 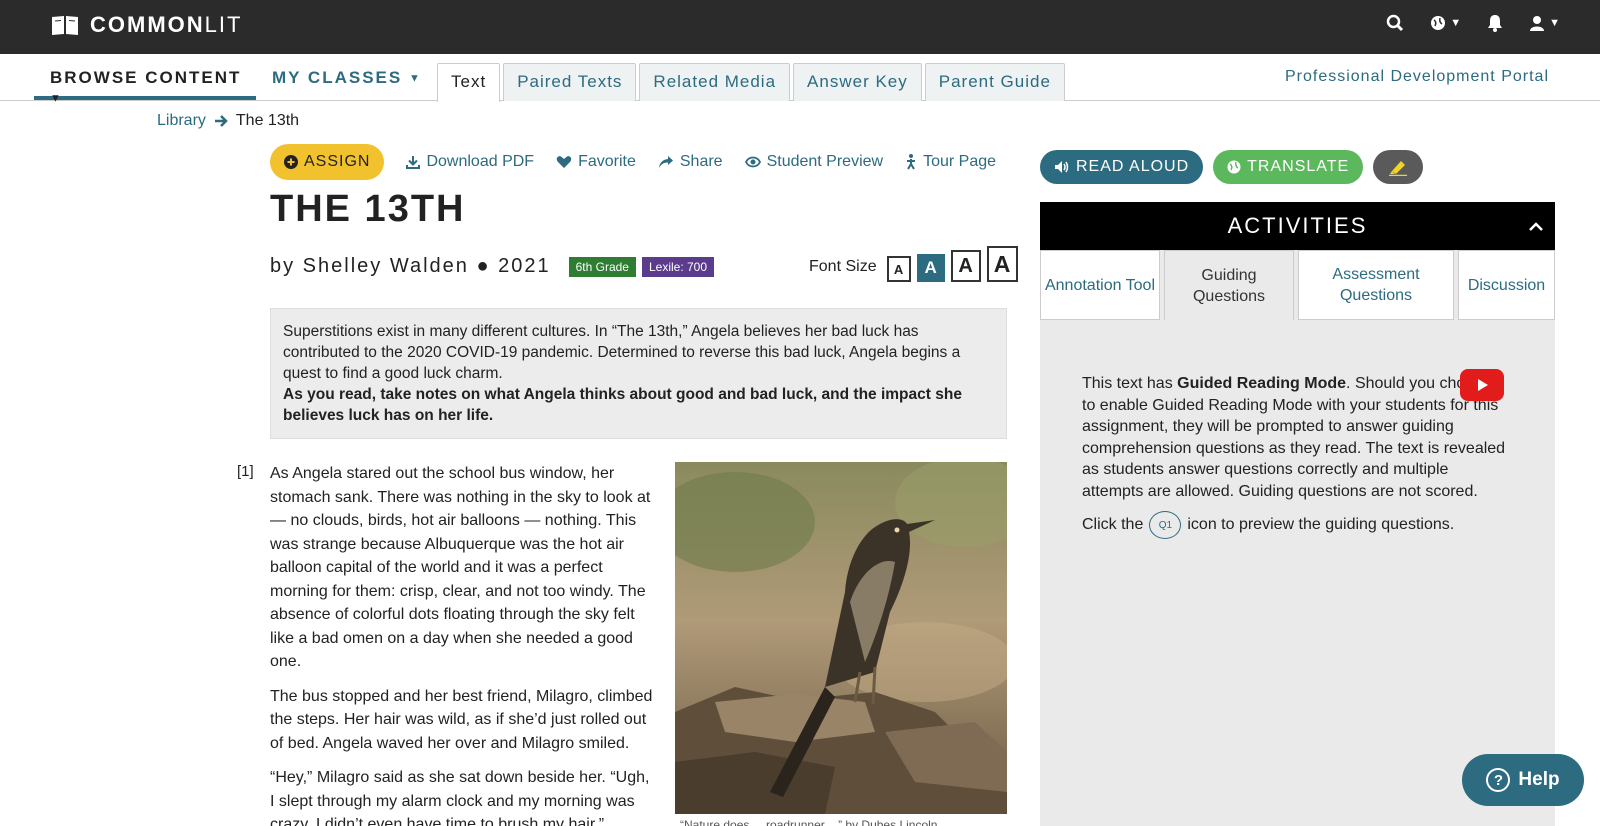 I want to click on globe-icon: ▼, so click(x=1445, y=23).